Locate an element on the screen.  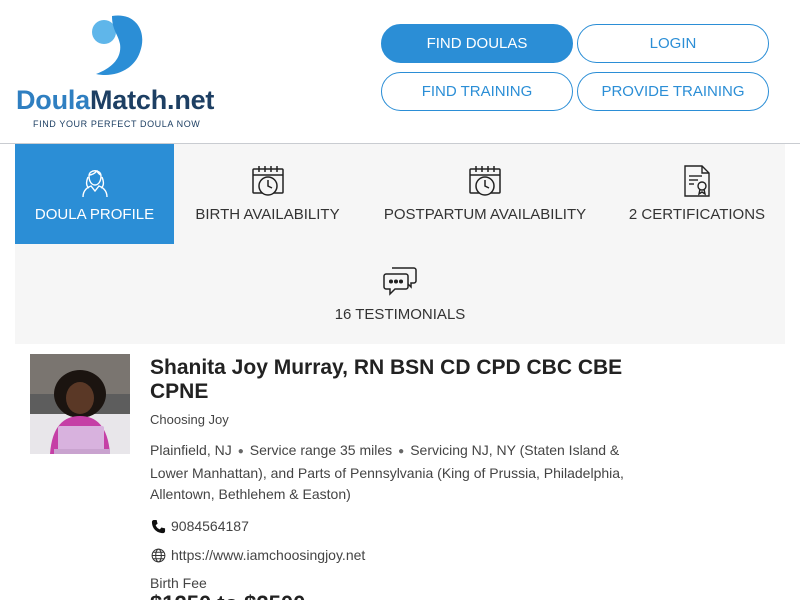
phone-number: 9084564187 is located at coordinates (210, 526).